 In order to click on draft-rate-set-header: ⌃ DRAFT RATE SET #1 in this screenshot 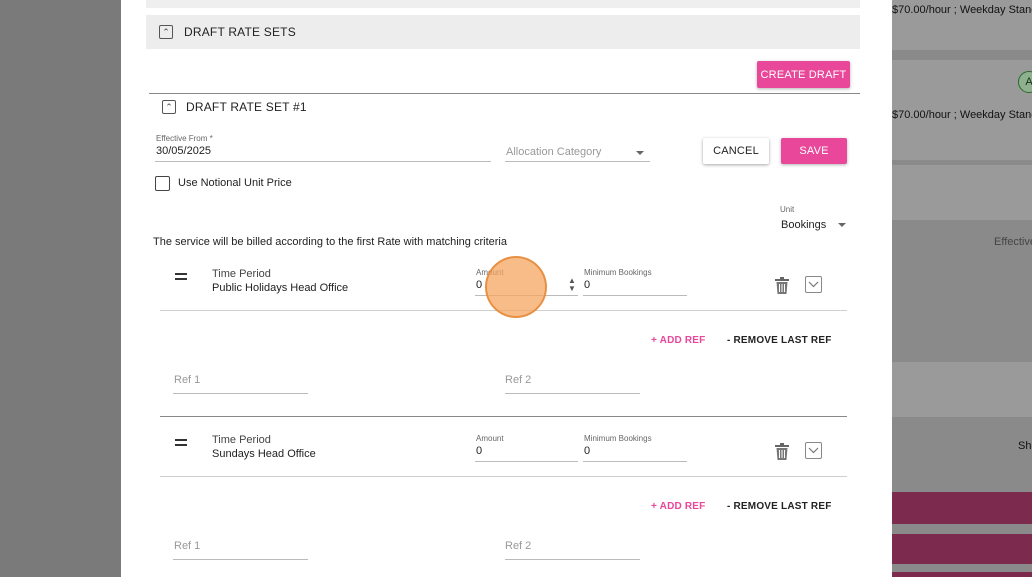, I will do `click(234, 107)`.